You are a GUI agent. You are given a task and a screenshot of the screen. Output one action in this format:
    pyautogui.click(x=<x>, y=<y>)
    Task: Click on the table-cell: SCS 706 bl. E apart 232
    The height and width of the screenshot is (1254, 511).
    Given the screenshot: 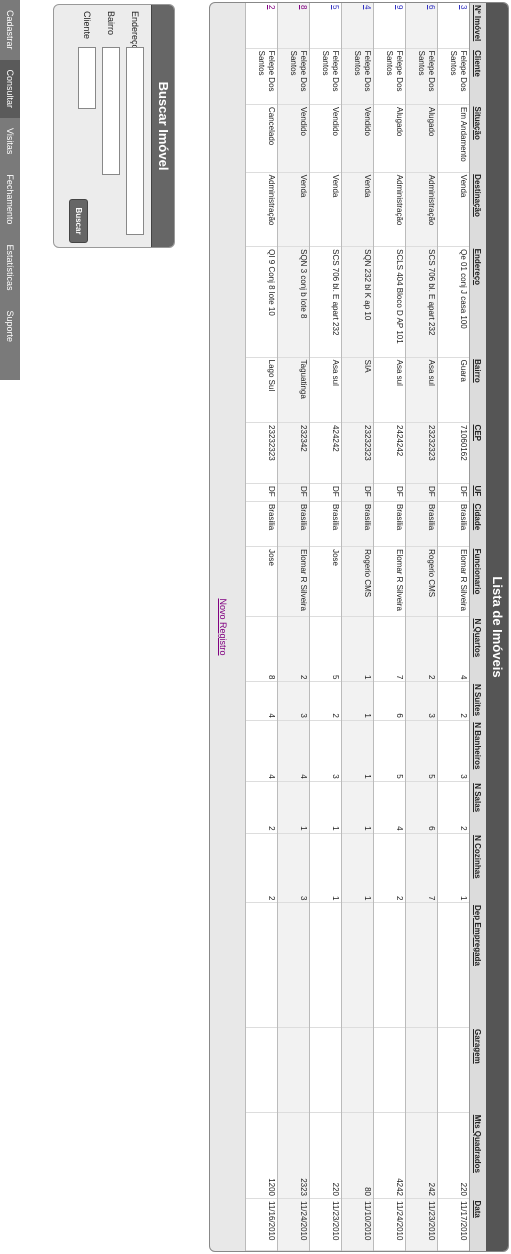 What is the action you would take?
    pyautogui.click(x=421, y=302)
    